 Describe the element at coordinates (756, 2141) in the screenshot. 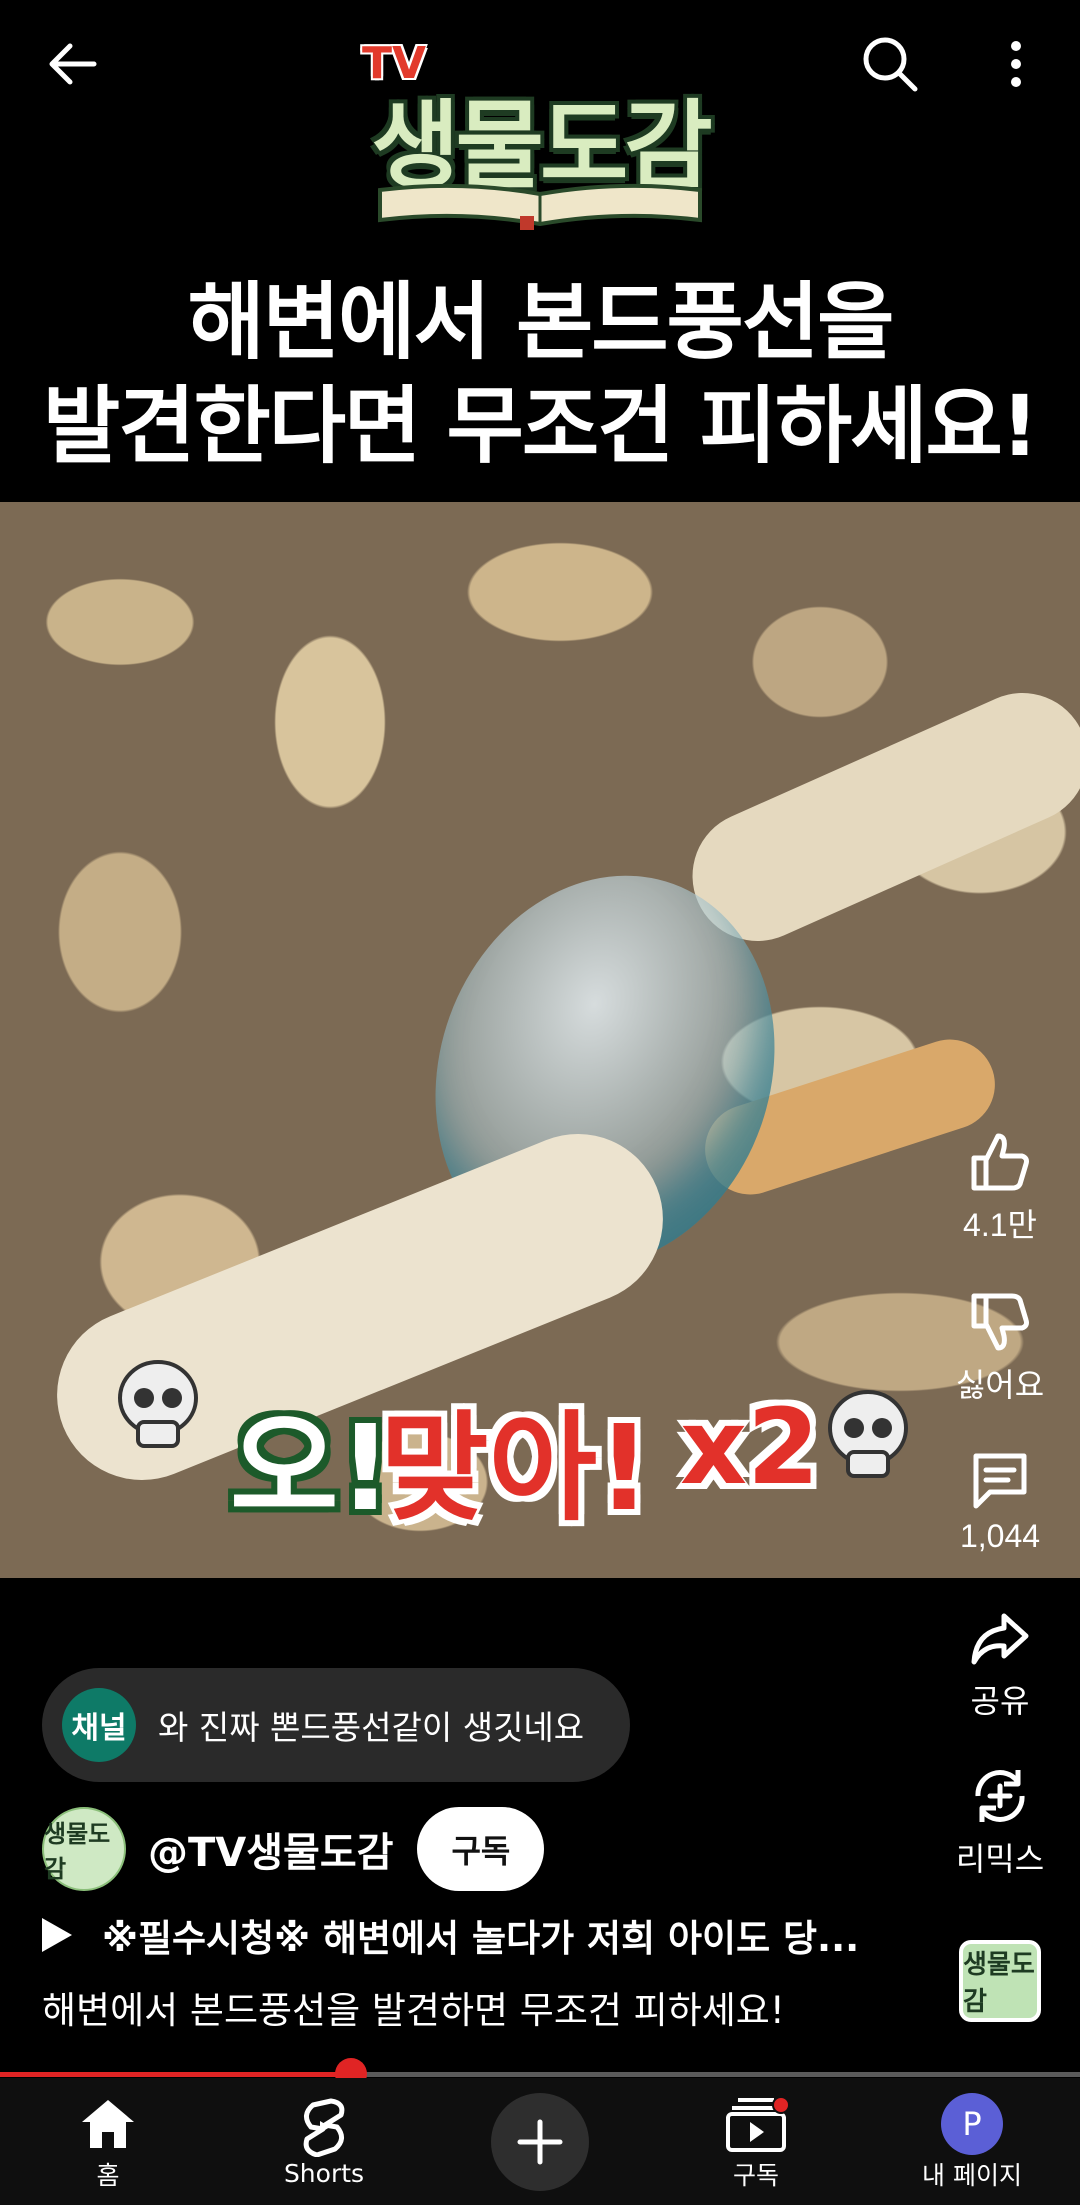

I see `nav-subscriptions: 구독` at that location.